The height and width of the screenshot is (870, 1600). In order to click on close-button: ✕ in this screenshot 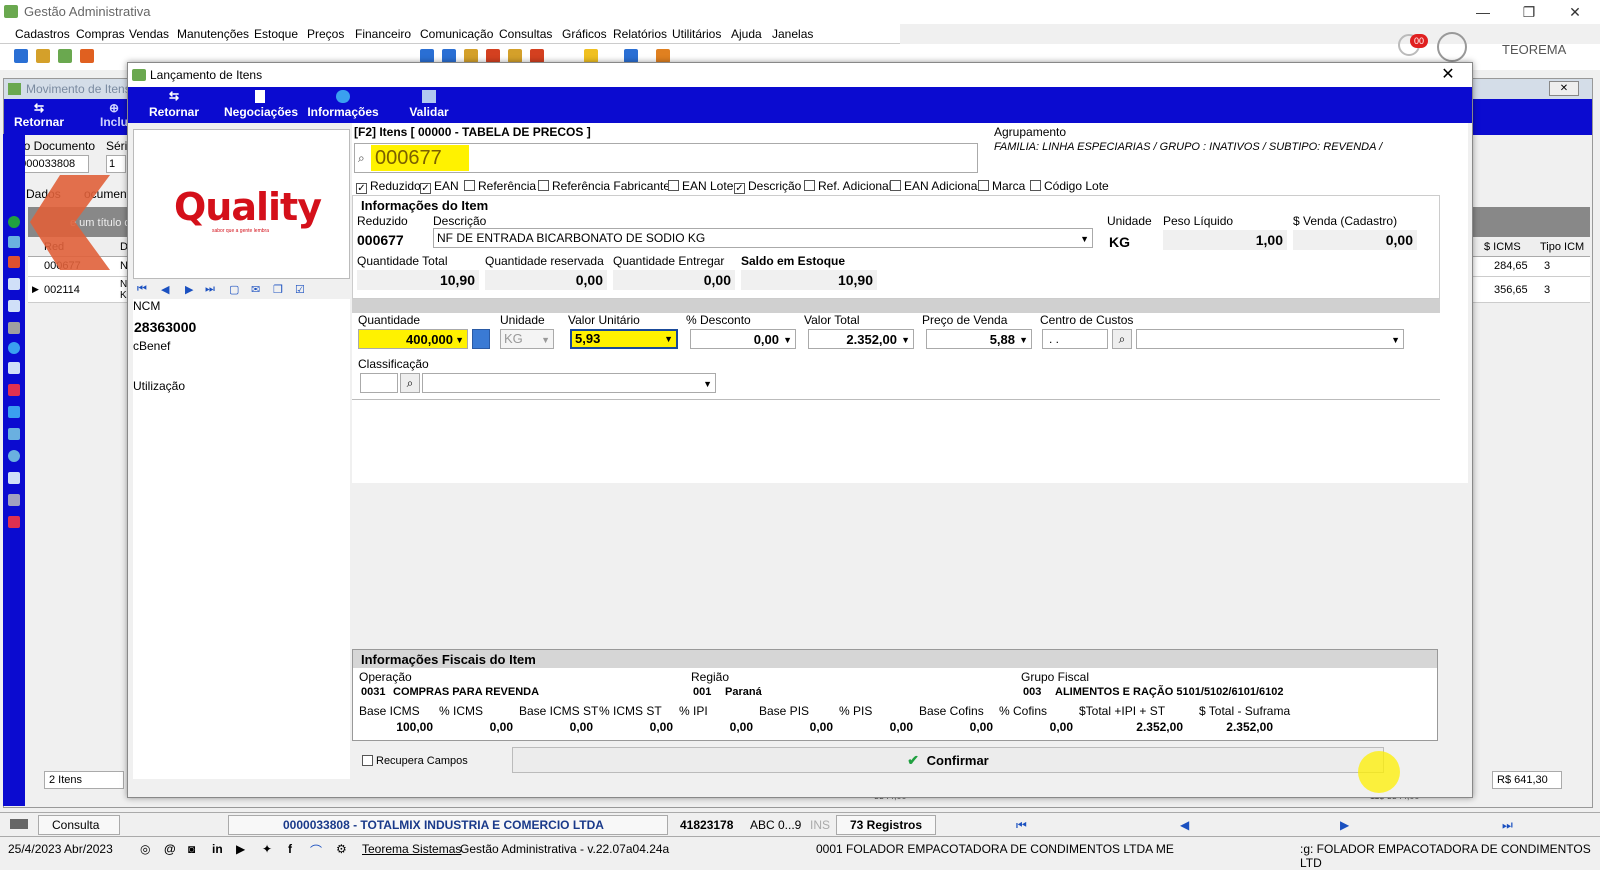, I will do `click(1575, 12)`.